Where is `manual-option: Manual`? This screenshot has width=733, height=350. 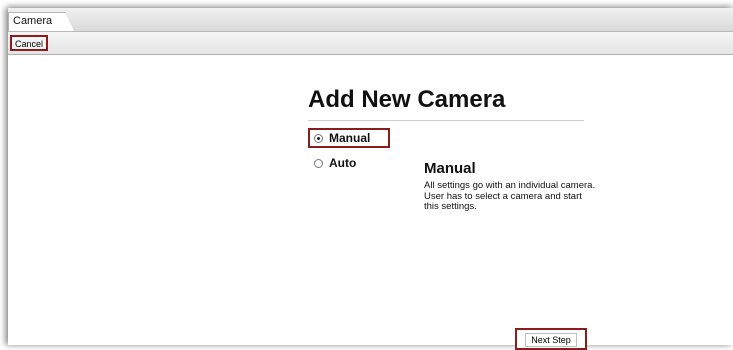 manual-option: Manual is located at coordinates (349, 138).